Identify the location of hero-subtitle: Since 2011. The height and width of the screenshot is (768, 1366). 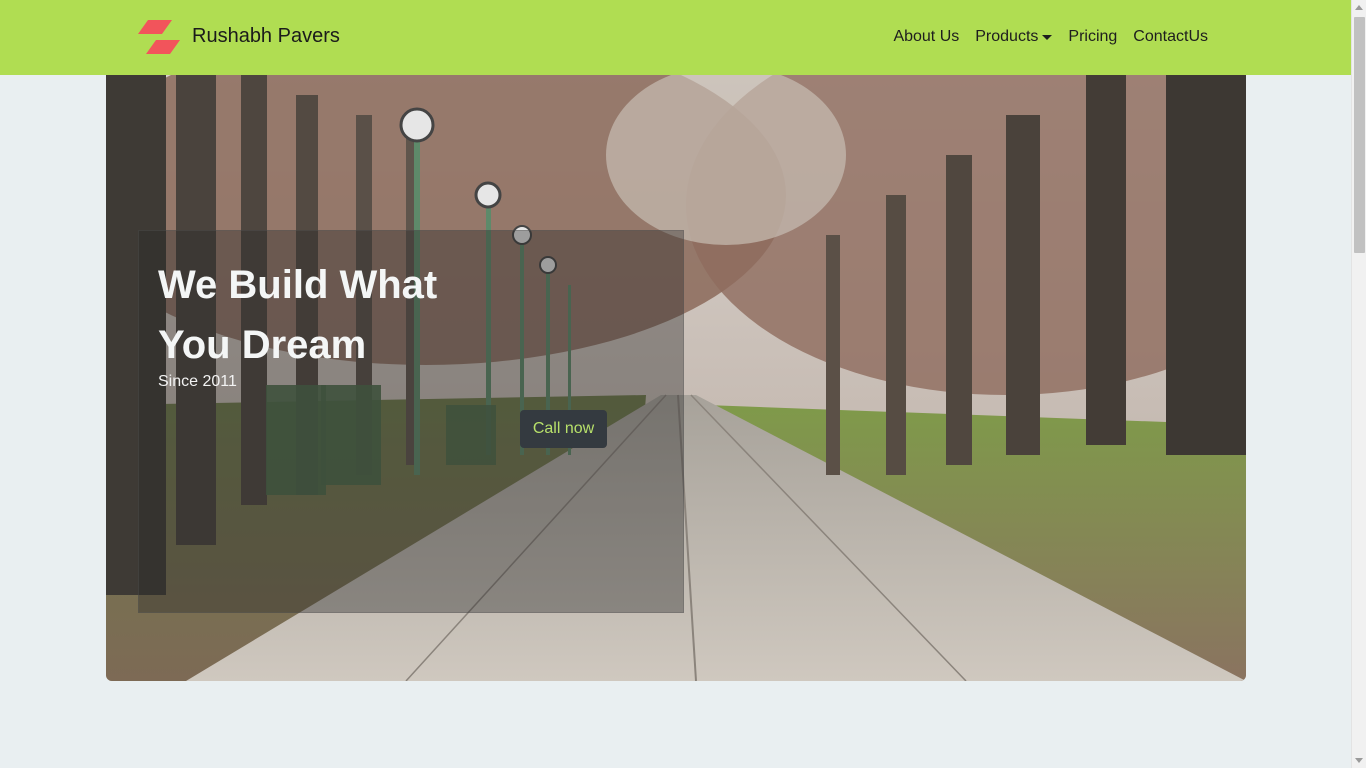
(197, 381).